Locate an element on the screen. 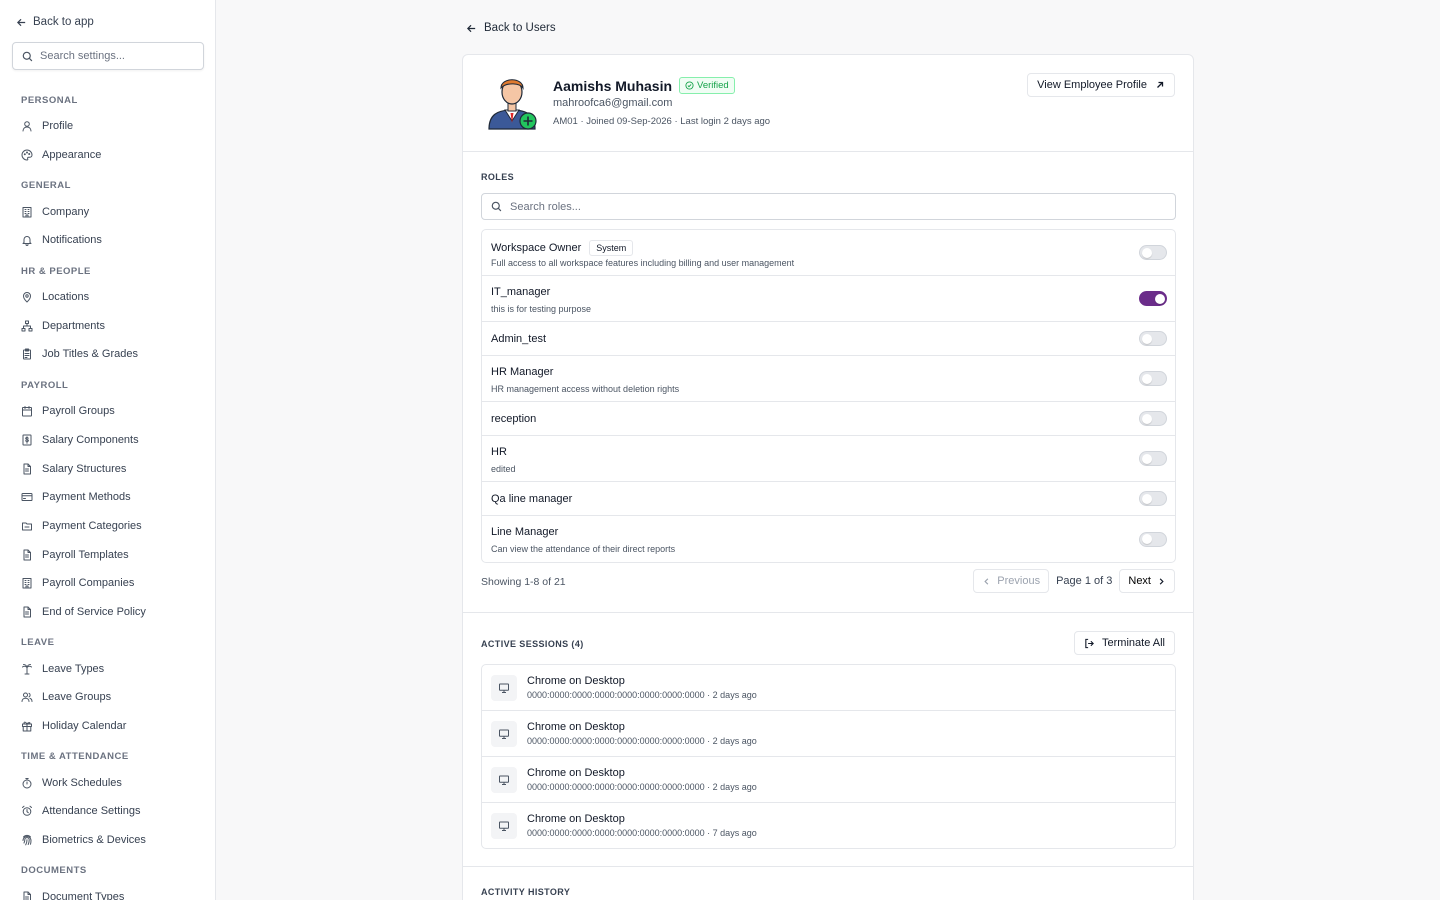 The width and height of the screenshot is (1440, 900). building-icon is located at coordinates (27, 212).